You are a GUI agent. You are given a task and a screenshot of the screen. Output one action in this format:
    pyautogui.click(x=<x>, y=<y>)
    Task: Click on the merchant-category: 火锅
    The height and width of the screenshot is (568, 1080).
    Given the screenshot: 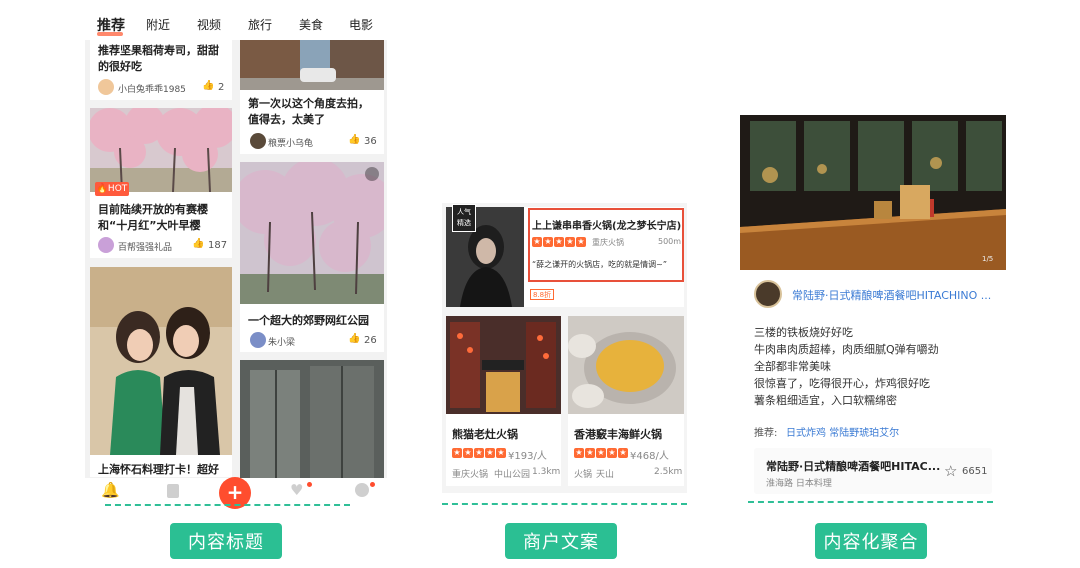 What is the action you would take?
    pyautogui.click(x=583, y=475)
    